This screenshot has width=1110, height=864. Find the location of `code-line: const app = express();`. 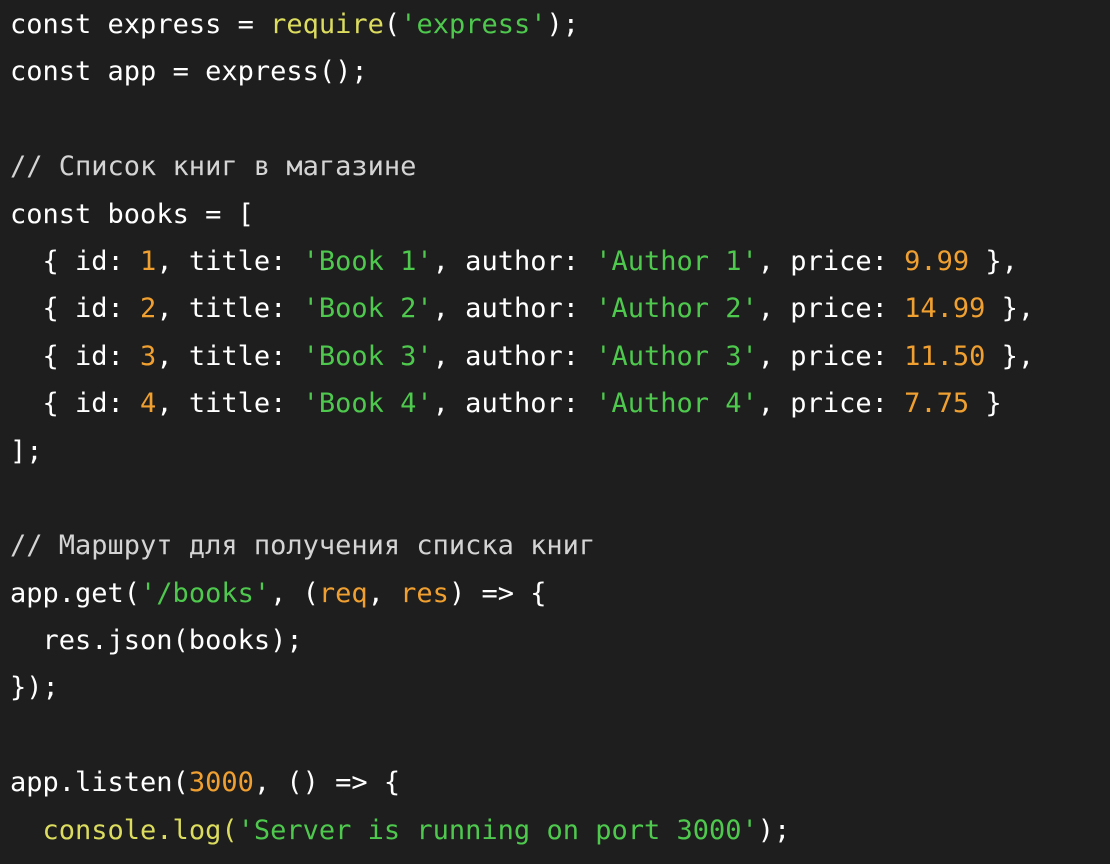

code-line: const app = express(); is located at coordinates (560, 71).